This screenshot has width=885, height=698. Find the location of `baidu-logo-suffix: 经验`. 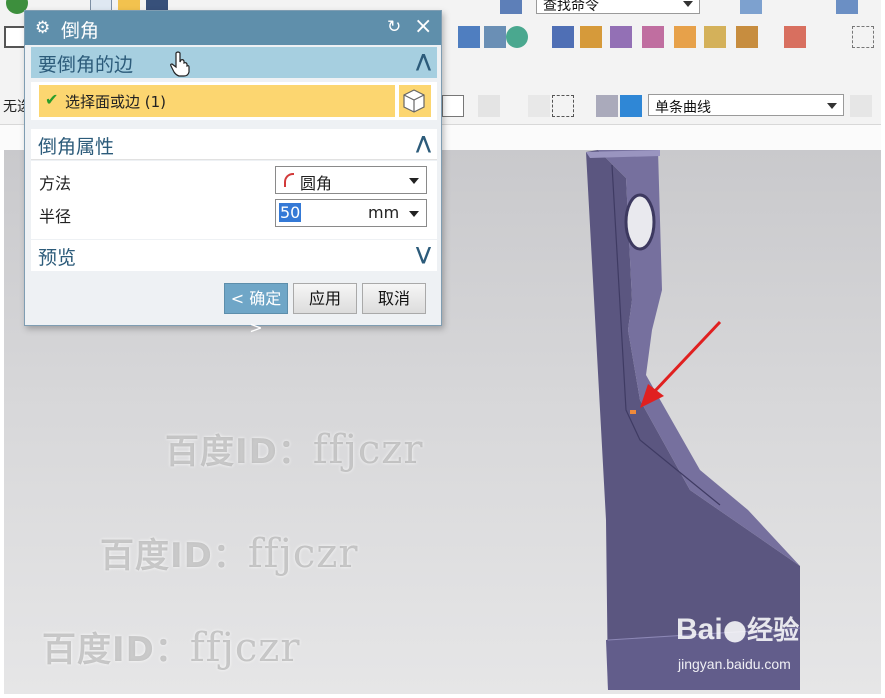

baidu-logo-suffix: 经验 is located at coordinates (773, 630).